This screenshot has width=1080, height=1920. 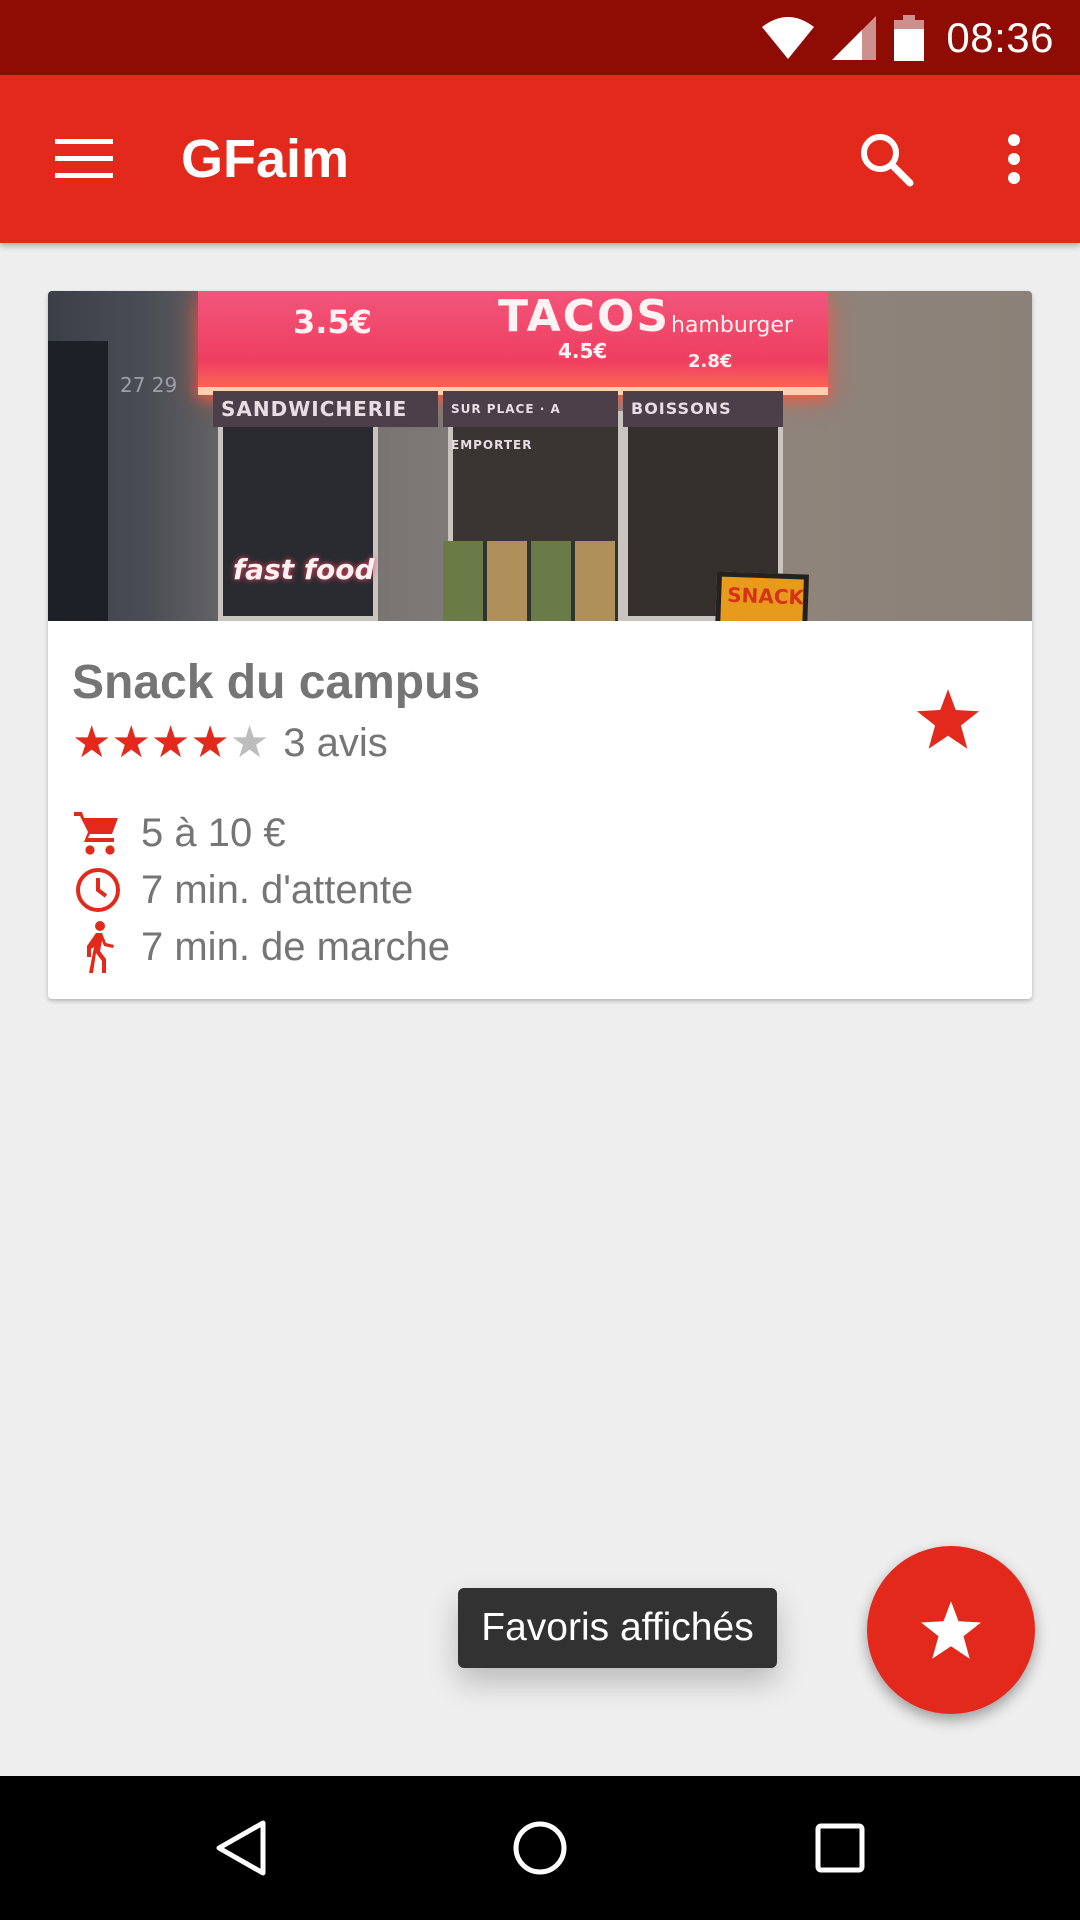 I want to click on favorite-toggle, so click(x=948, y=719).